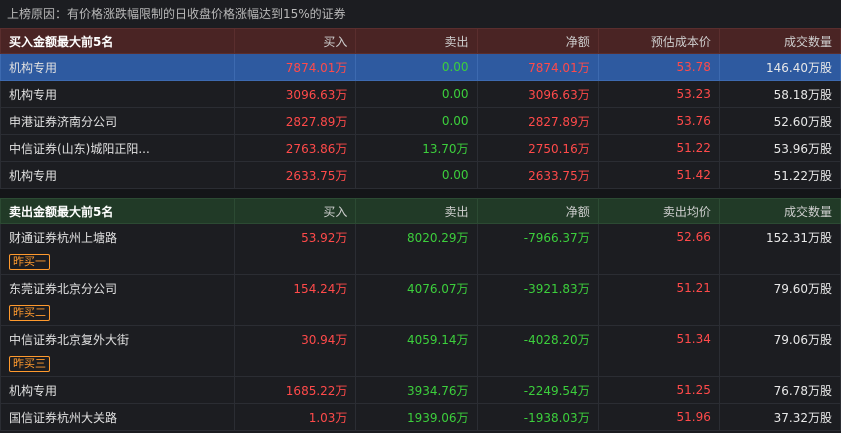 The width and height of the screenshot is (841, 433). Describe the element at coordinates (658, 41) in the screenshot. I see `col-header-price: 预估成本价` at that location.